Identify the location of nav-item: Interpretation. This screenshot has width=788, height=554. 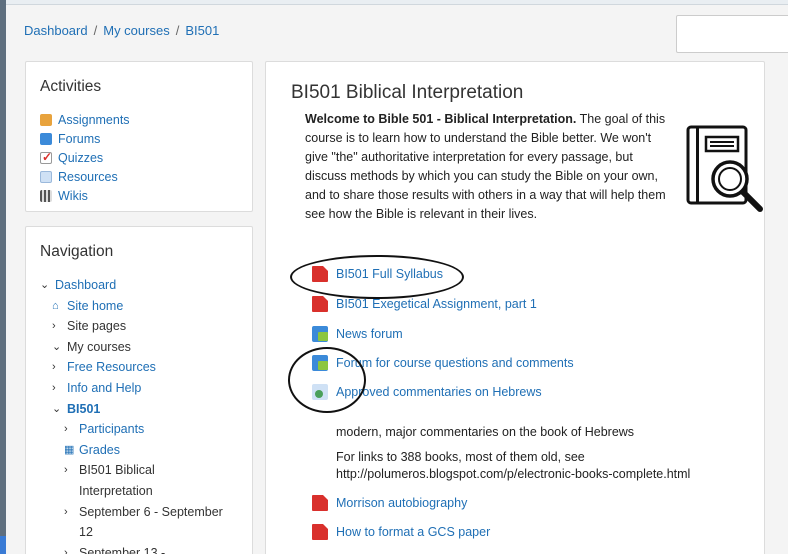
(139, 491).